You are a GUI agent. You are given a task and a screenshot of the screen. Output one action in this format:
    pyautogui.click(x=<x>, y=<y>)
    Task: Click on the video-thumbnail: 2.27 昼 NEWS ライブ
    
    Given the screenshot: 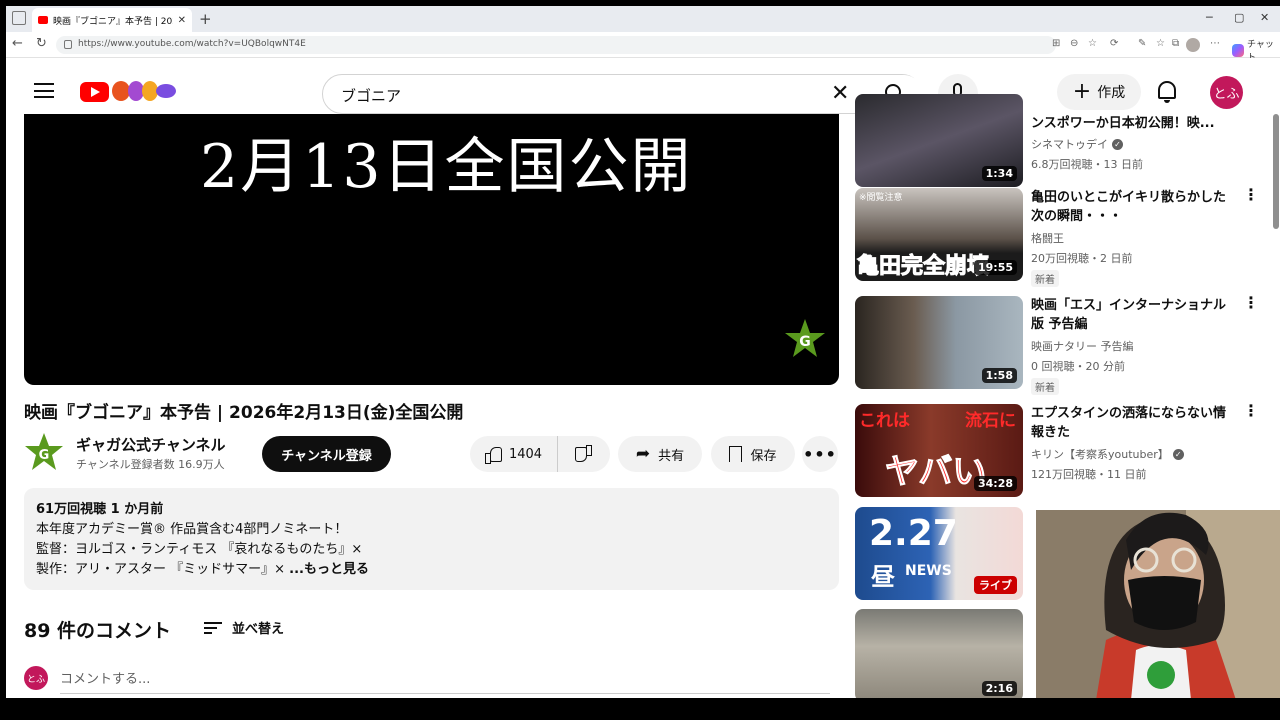 What is the action you would take?
    pyautogui.click(x=939, y=553)
    